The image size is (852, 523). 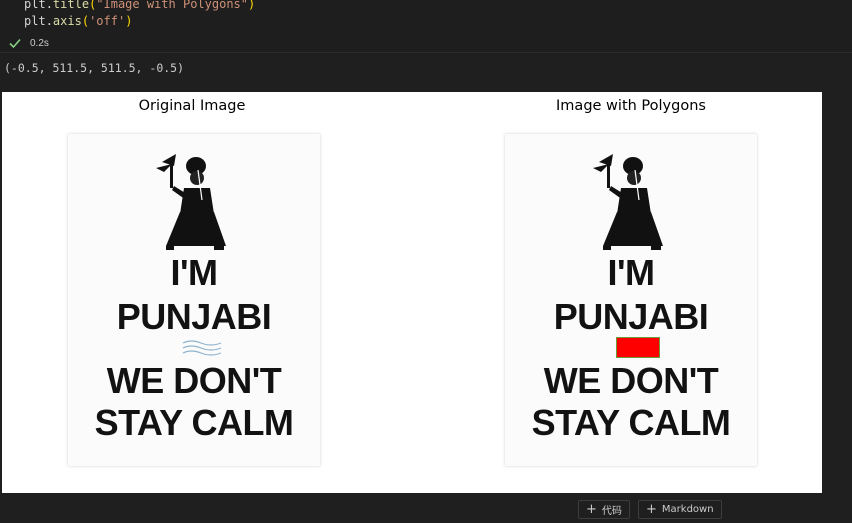 What do you see at coordinates (687, 509) in the screenshot?
I see `add-markdown-label: Markdown` at bounding box center [687, 509].